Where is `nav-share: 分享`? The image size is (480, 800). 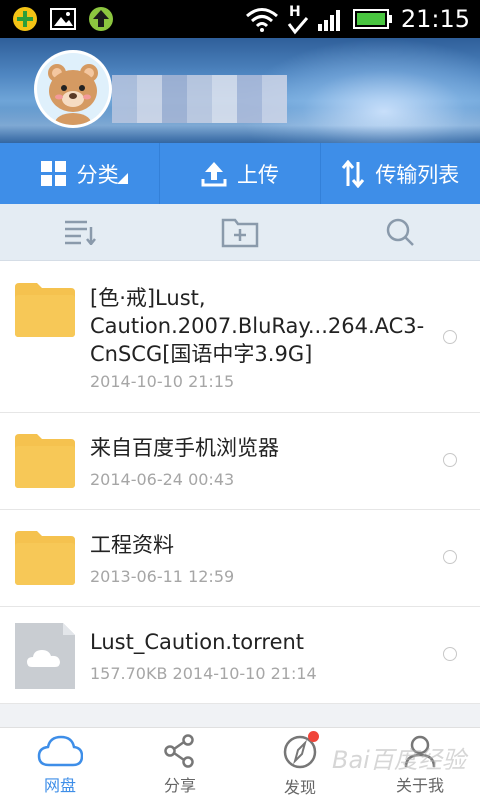
nav-share: 分享 is located at coordinates (180, 764).